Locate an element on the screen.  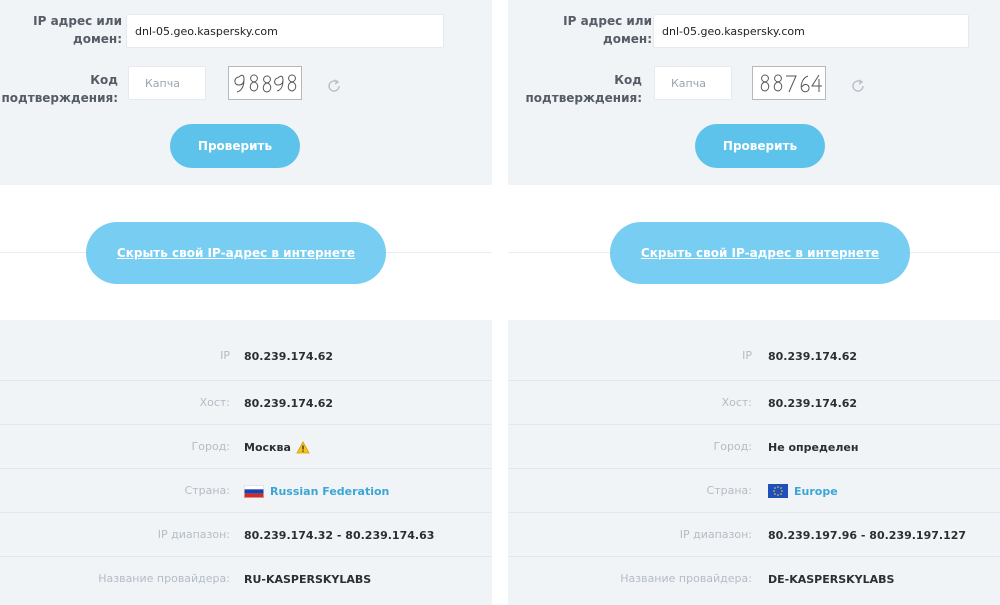
eu-flag-icon is located at coordinates (778, 491).